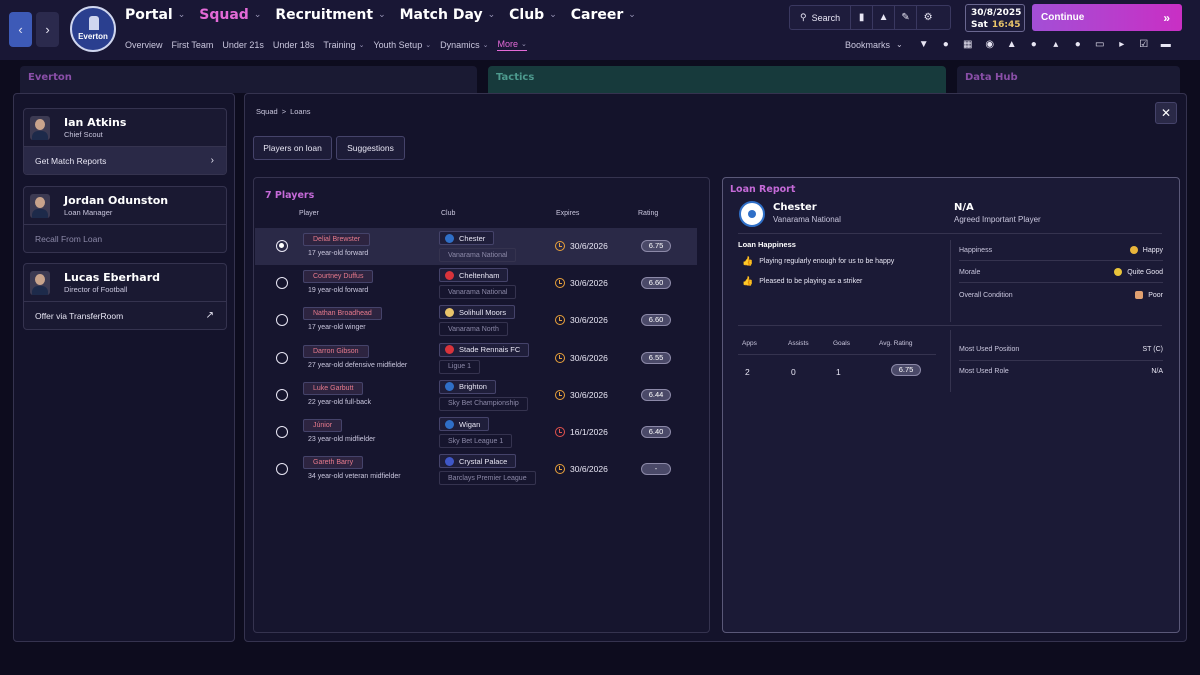  Describe the element at coordinates (343, 45) in the screenshot. I see `subnav-training: Training ⌄` at that location.